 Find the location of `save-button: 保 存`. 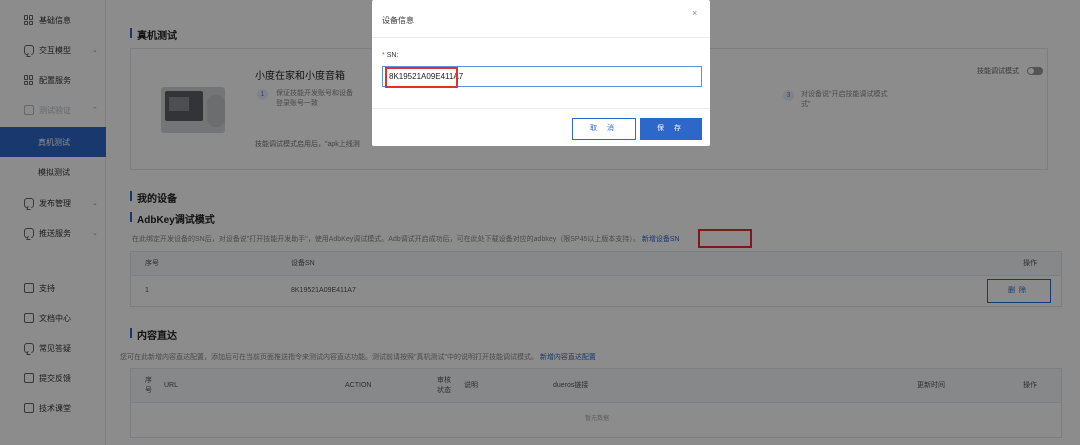

save-button: 保 存 is located at coordinates (671, 129).